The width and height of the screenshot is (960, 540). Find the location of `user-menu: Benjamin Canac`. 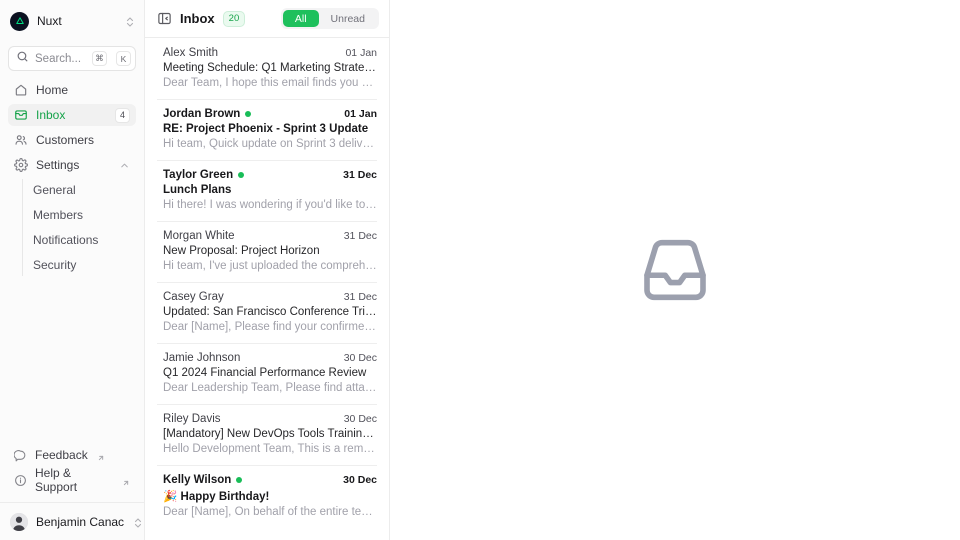

user-menu: Benjamin Canac is located at coordinates (72, 521).